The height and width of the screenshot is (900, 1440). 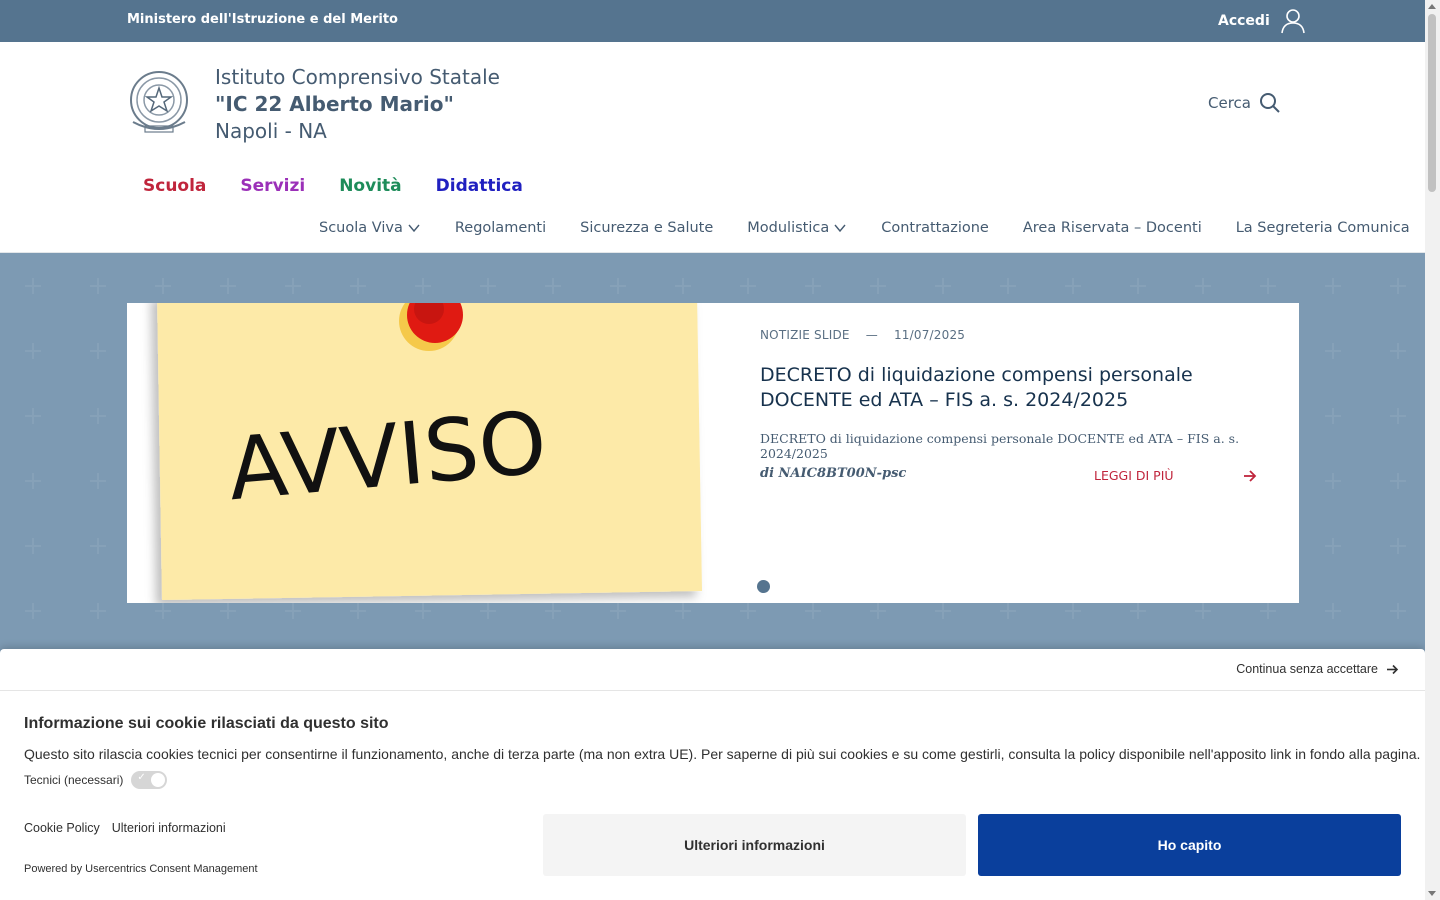 I want to click on ministry-link: Ministero dell'Istruzione e del Merito, so click(x=262, y=19).